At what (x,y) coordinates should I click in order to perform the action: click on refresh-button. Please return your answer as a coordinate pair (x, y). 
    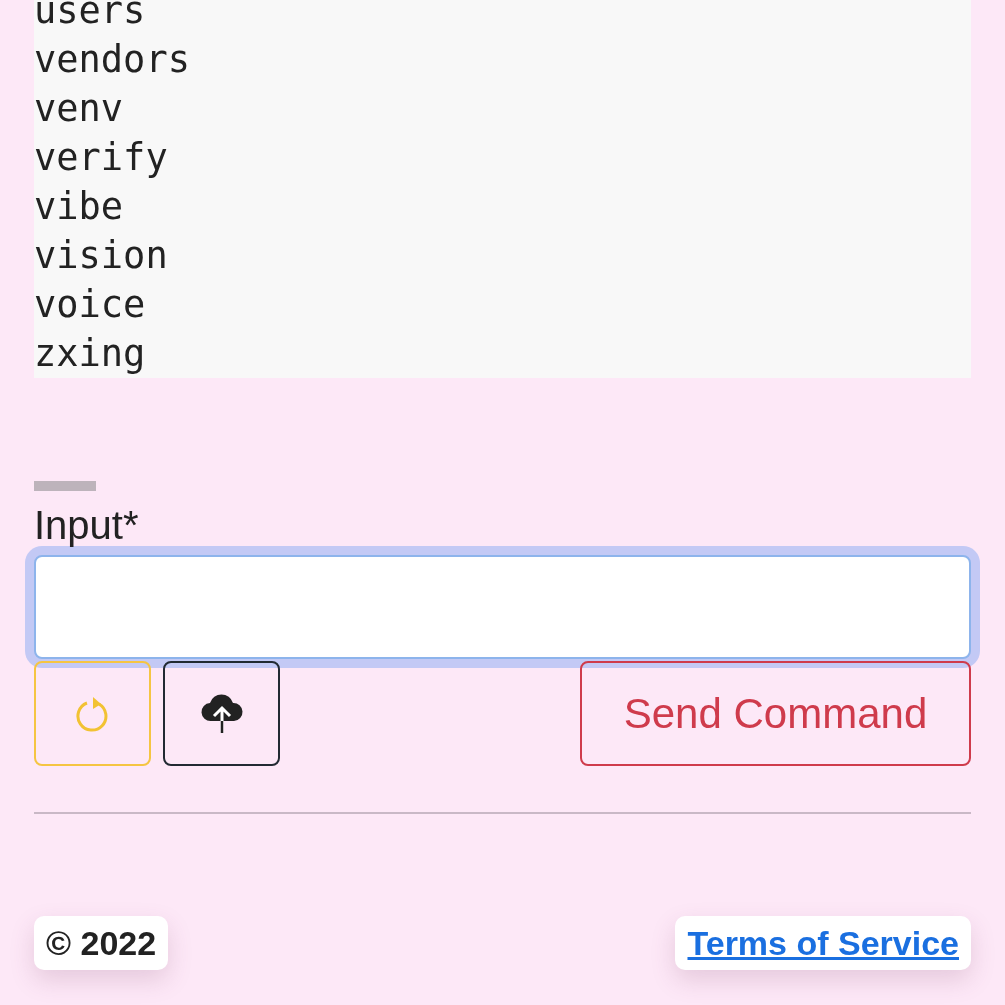
    Looking at the image, I should click on (92, 713).